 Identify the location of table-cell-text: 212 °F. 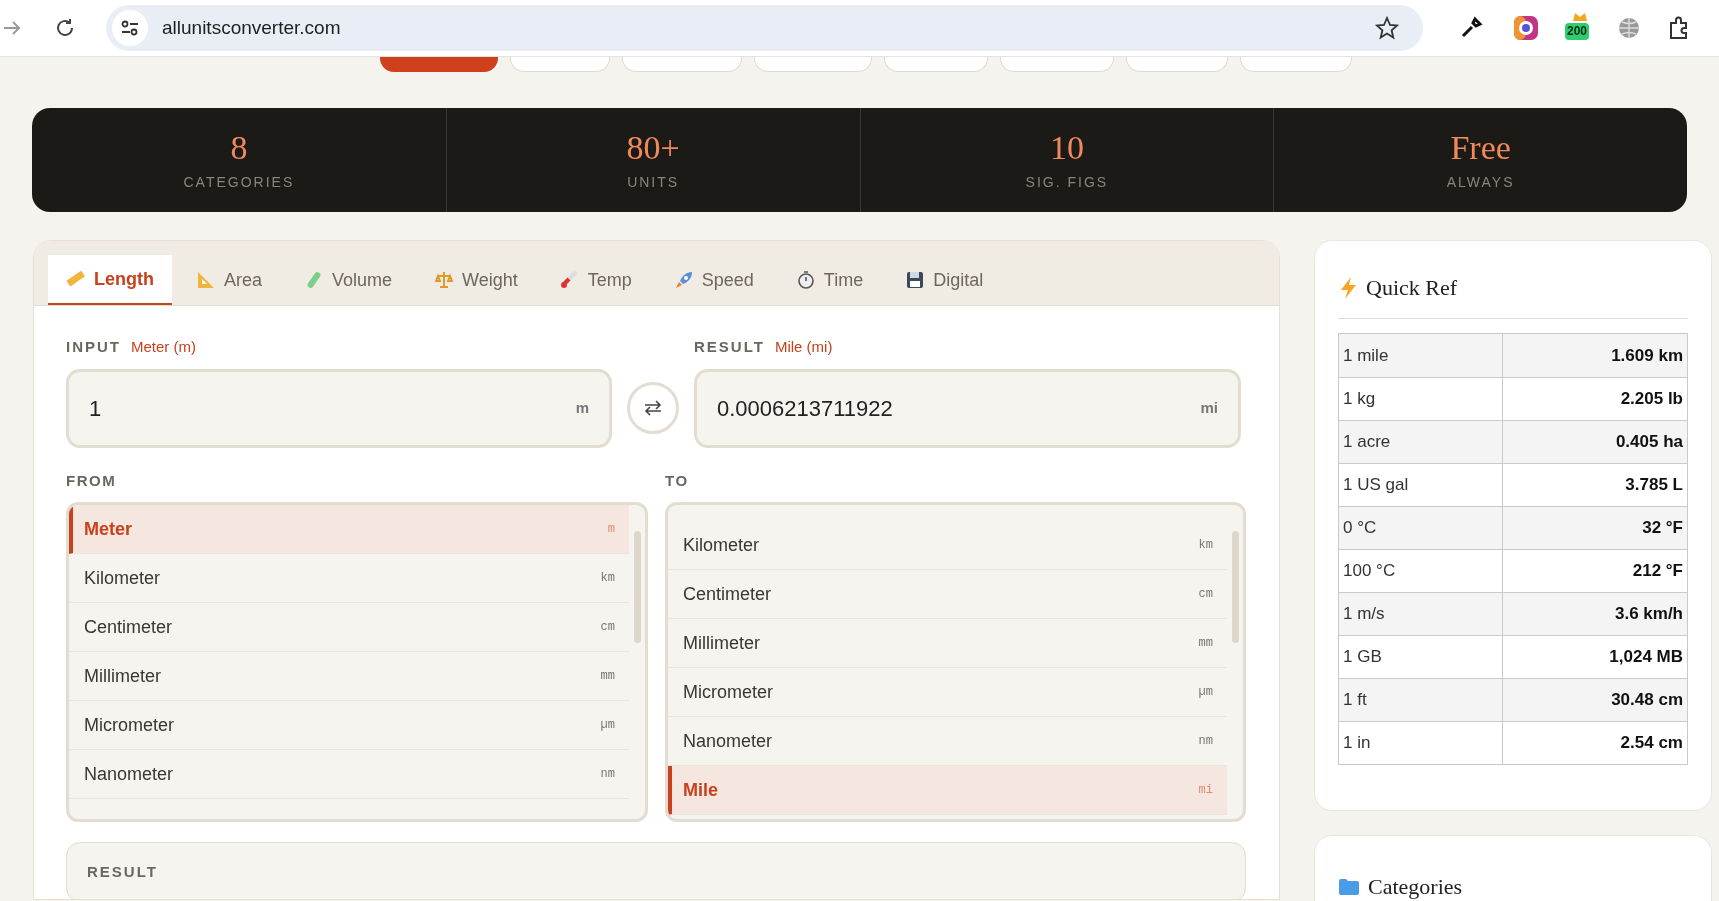
(1657, 571).